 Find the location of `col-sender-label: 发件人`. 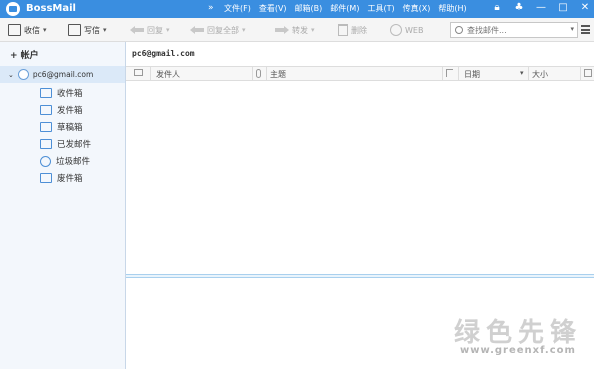

col-sender-label: 发件人 is located at coordinates (168, 74).